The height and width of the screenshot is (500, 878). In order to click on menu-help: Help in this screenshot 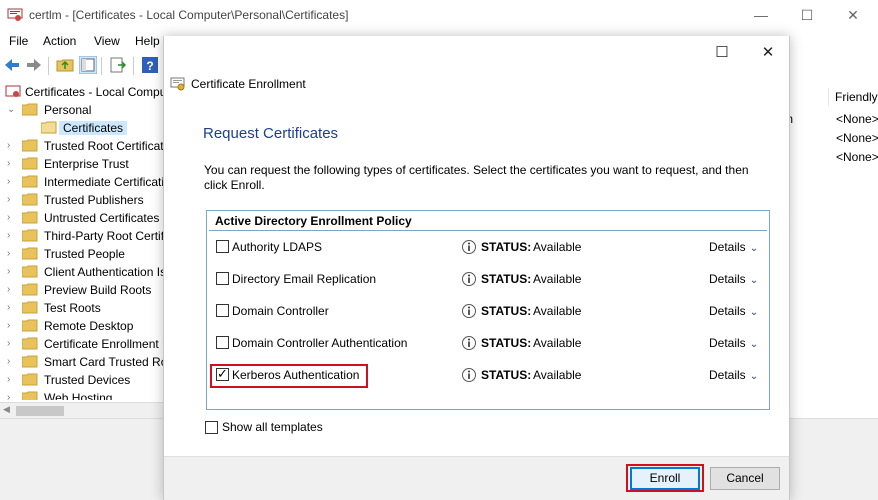, I will do `click(147, 41)`.